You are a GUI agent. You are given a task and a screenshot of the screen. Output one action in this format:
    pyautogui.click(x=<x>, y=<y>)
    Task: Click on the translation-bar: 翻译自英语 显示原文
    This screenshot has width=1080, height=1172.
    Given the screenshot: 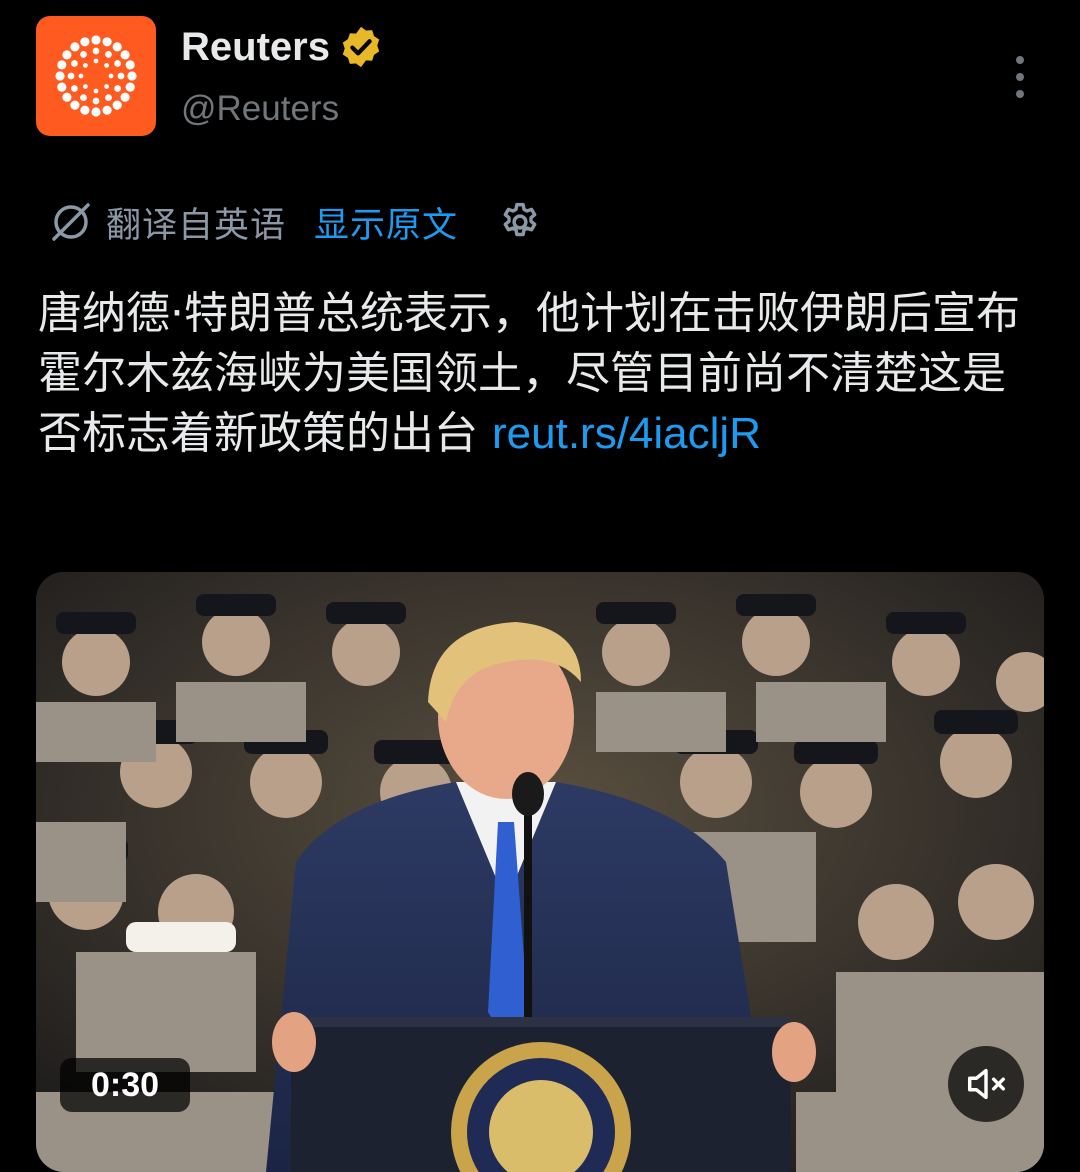 What is the action you would take?
    pyautogui.click(x=296, y=222)
    